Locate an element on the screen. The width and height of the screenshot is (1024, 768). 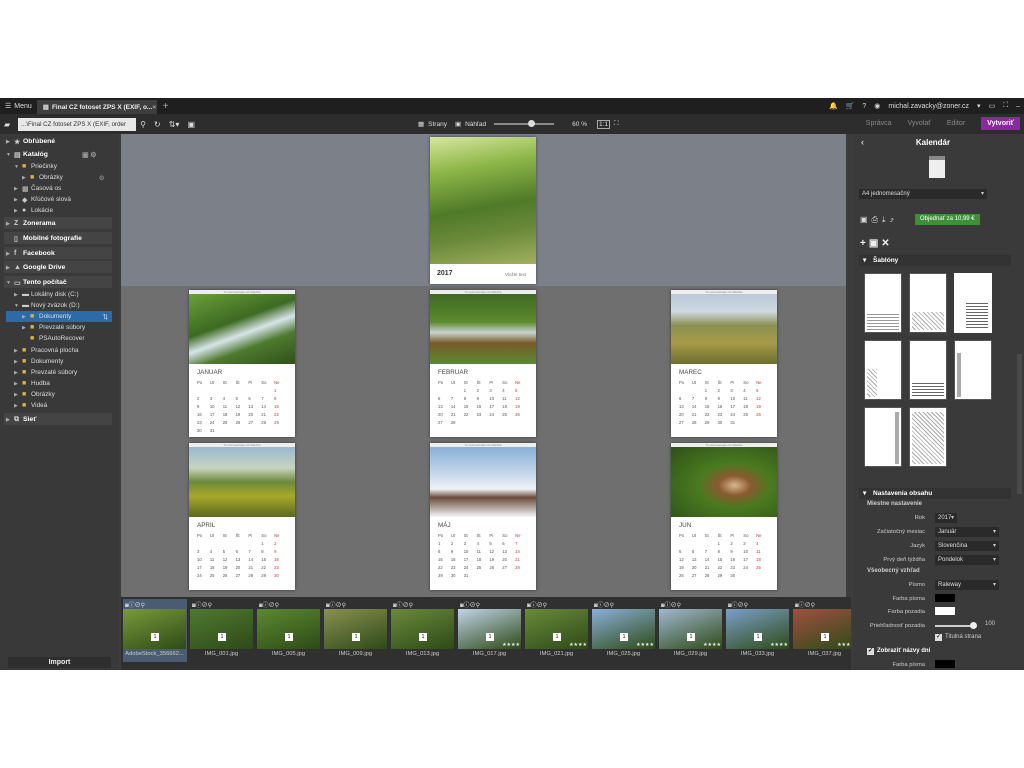
cover-photo is located at coordinates (483, 200).